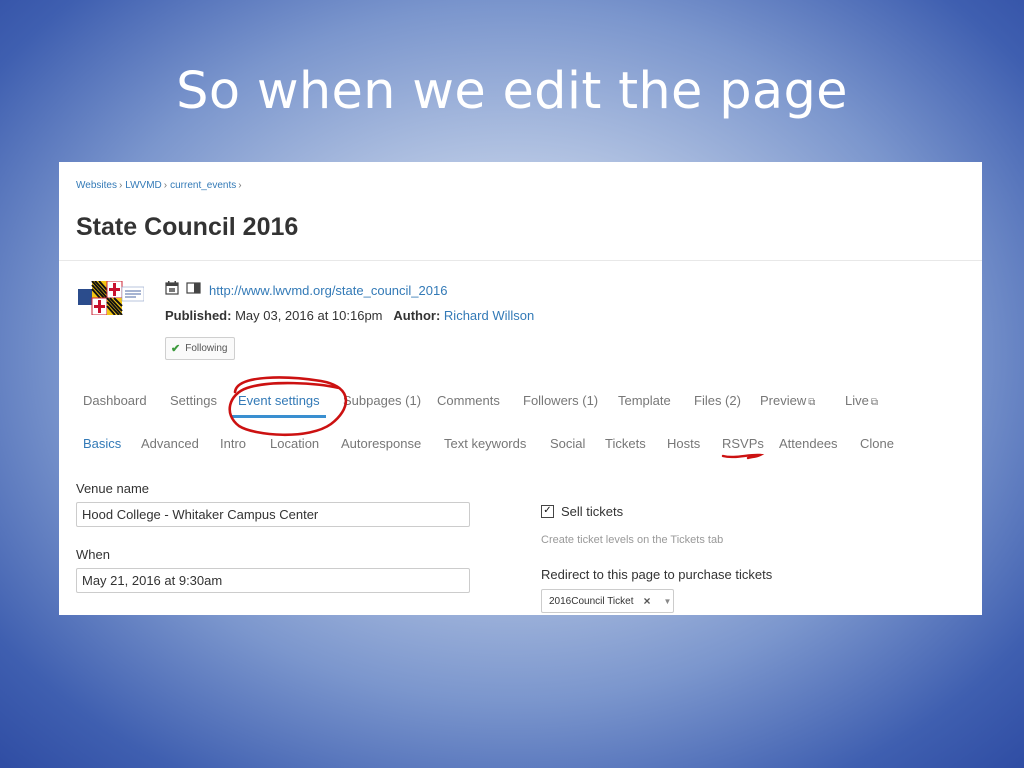 The width and height of the screenshot is (1024, 768). Describe the element at coordinates (468, 400) in the screenshot. I see `tab-comments: Comments` at that location.